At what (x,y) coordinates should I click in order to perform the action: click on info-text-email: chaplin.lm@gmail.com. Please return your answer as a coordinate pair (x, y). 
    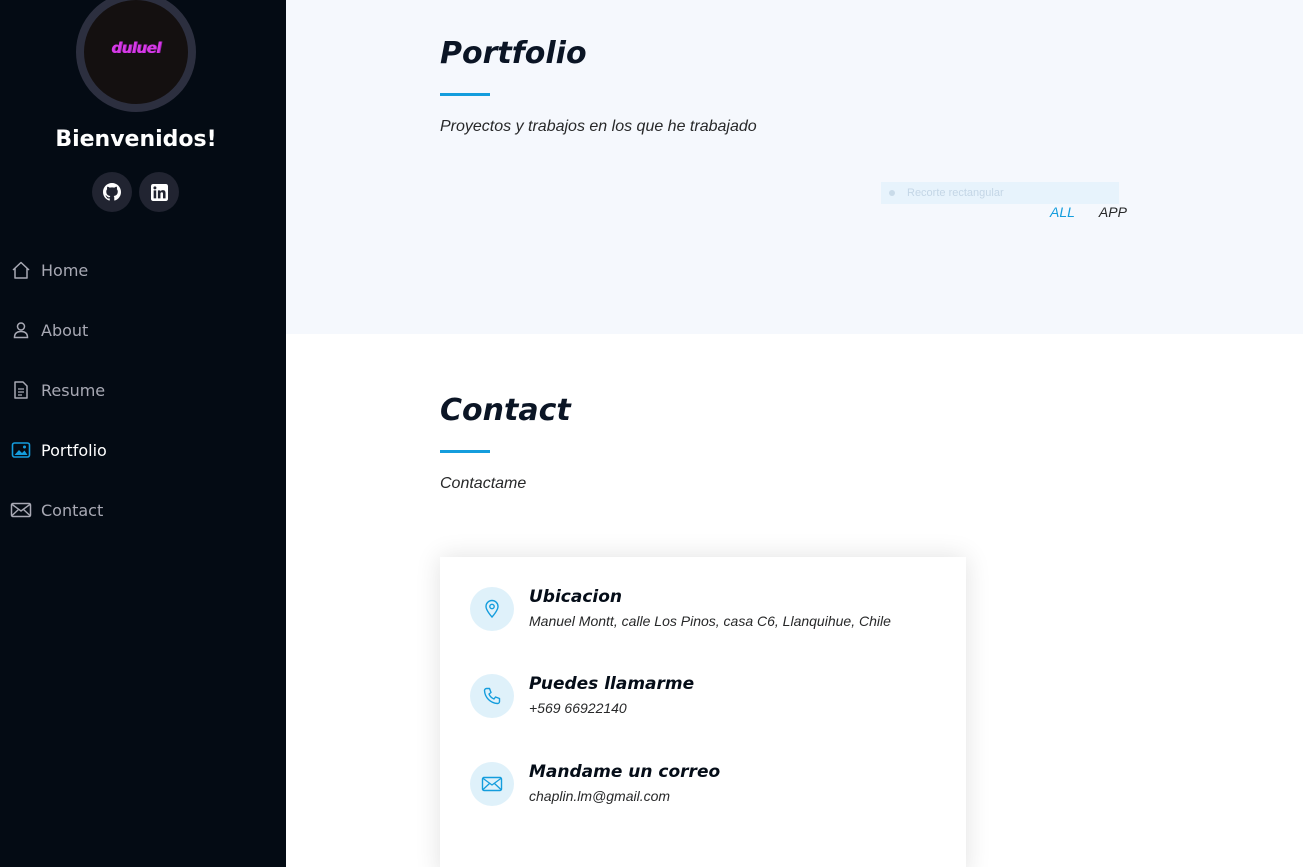
    Looking at the image, I should click on (600, 796).